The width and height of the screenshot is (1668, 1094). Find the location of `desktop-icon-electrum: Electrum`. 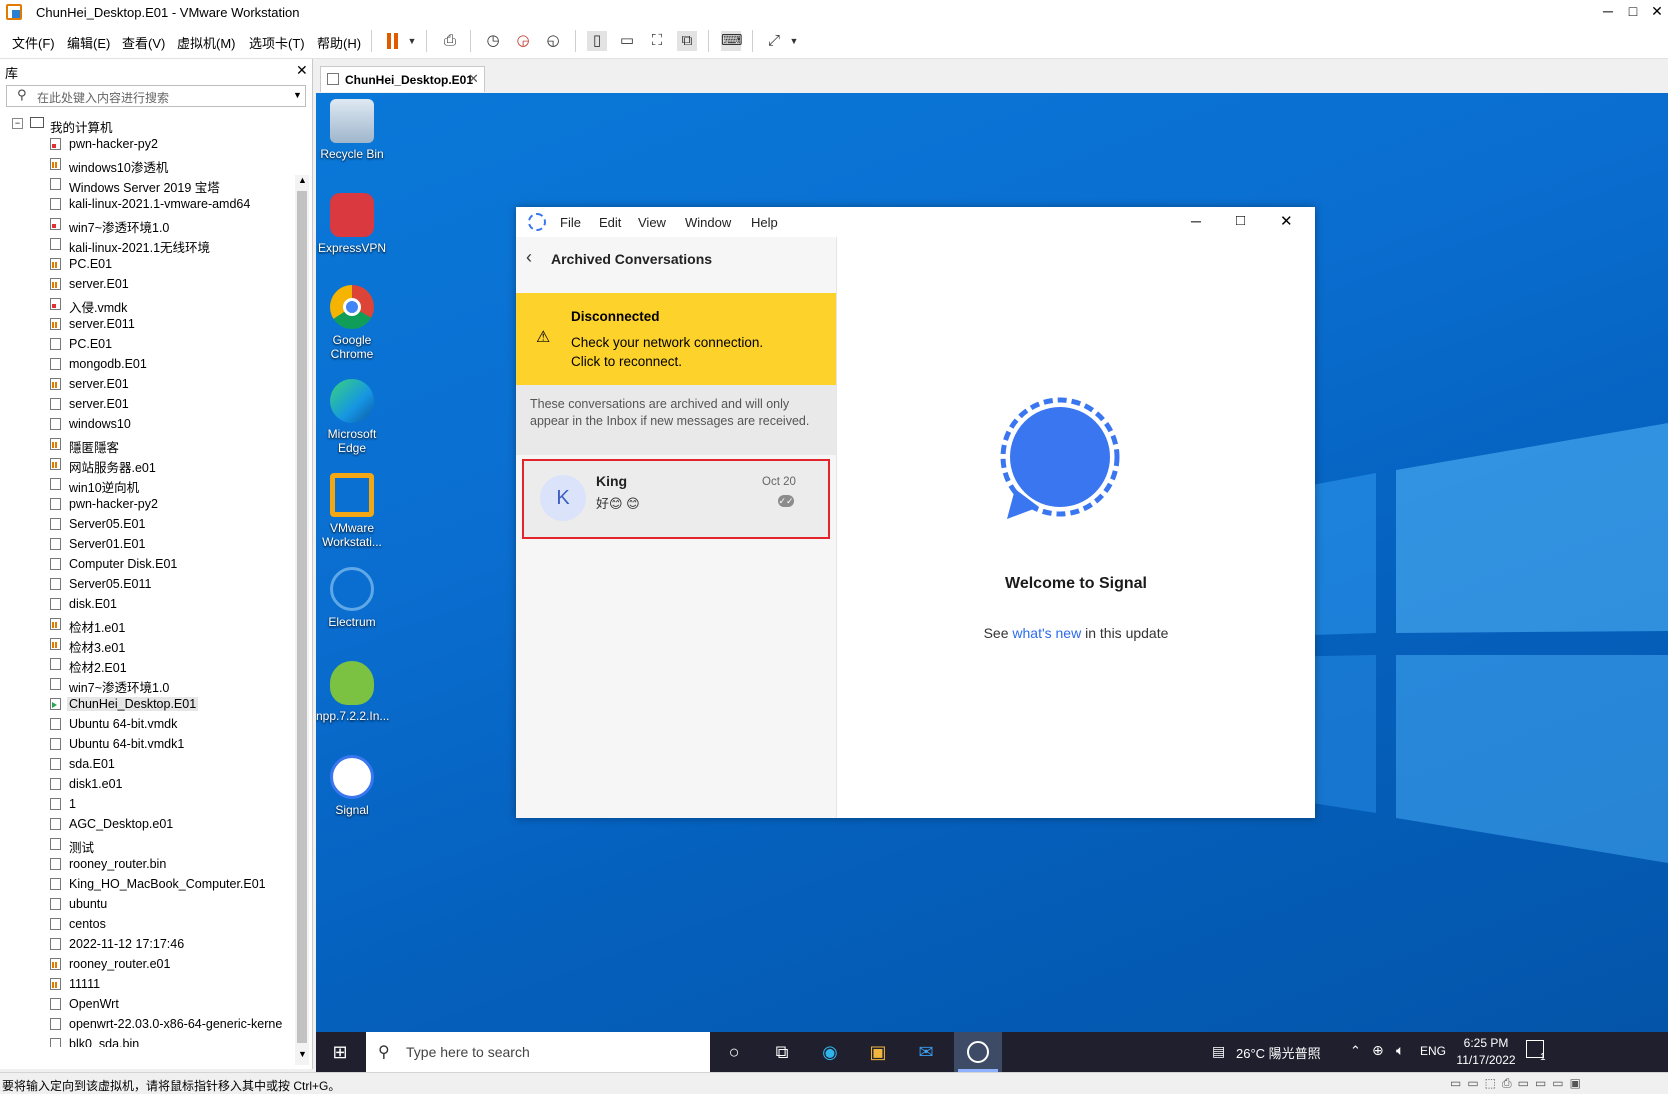

desktop-icon-electrum: Electrum is located at coordinates (352, 598).